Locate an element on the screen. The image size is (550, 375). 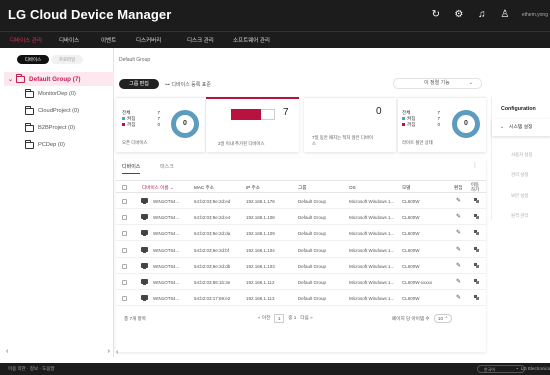
tab-devices: 디바이스 is located at coordinates (33, 59).